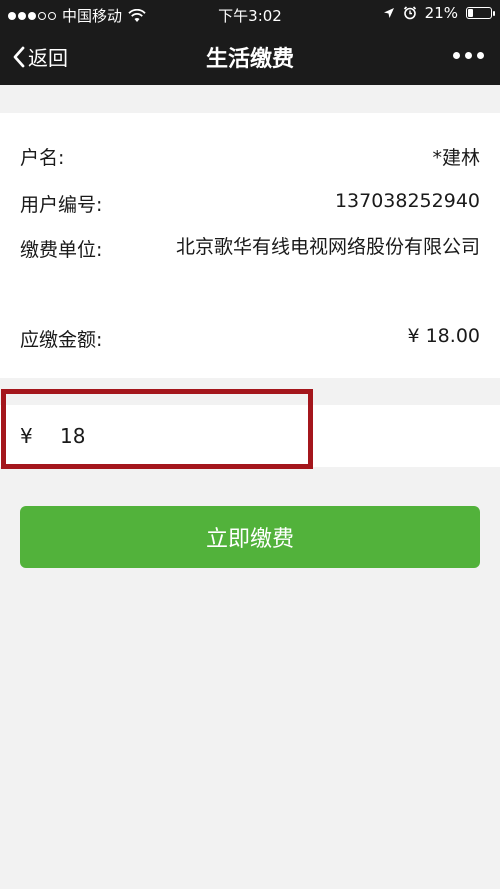 The height and width of the screenshot is (889, 500). I want to click on battery-percent: 21%, so click(441, 13).